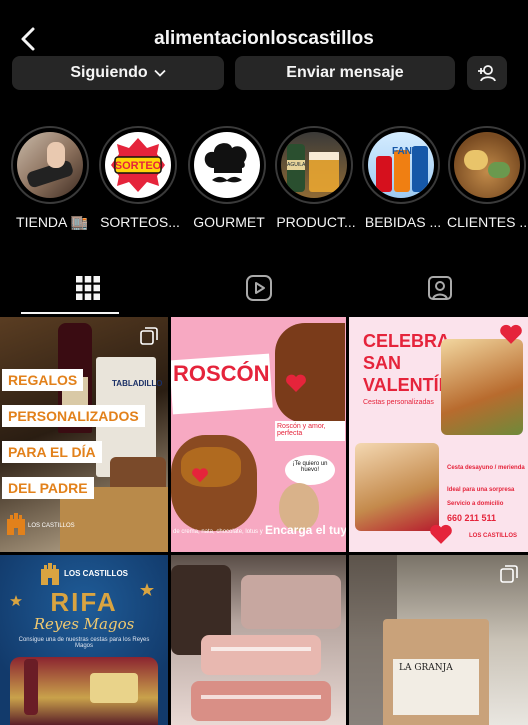  I want to click on chip-text: PARA EL DÍA, so click(52, 452).